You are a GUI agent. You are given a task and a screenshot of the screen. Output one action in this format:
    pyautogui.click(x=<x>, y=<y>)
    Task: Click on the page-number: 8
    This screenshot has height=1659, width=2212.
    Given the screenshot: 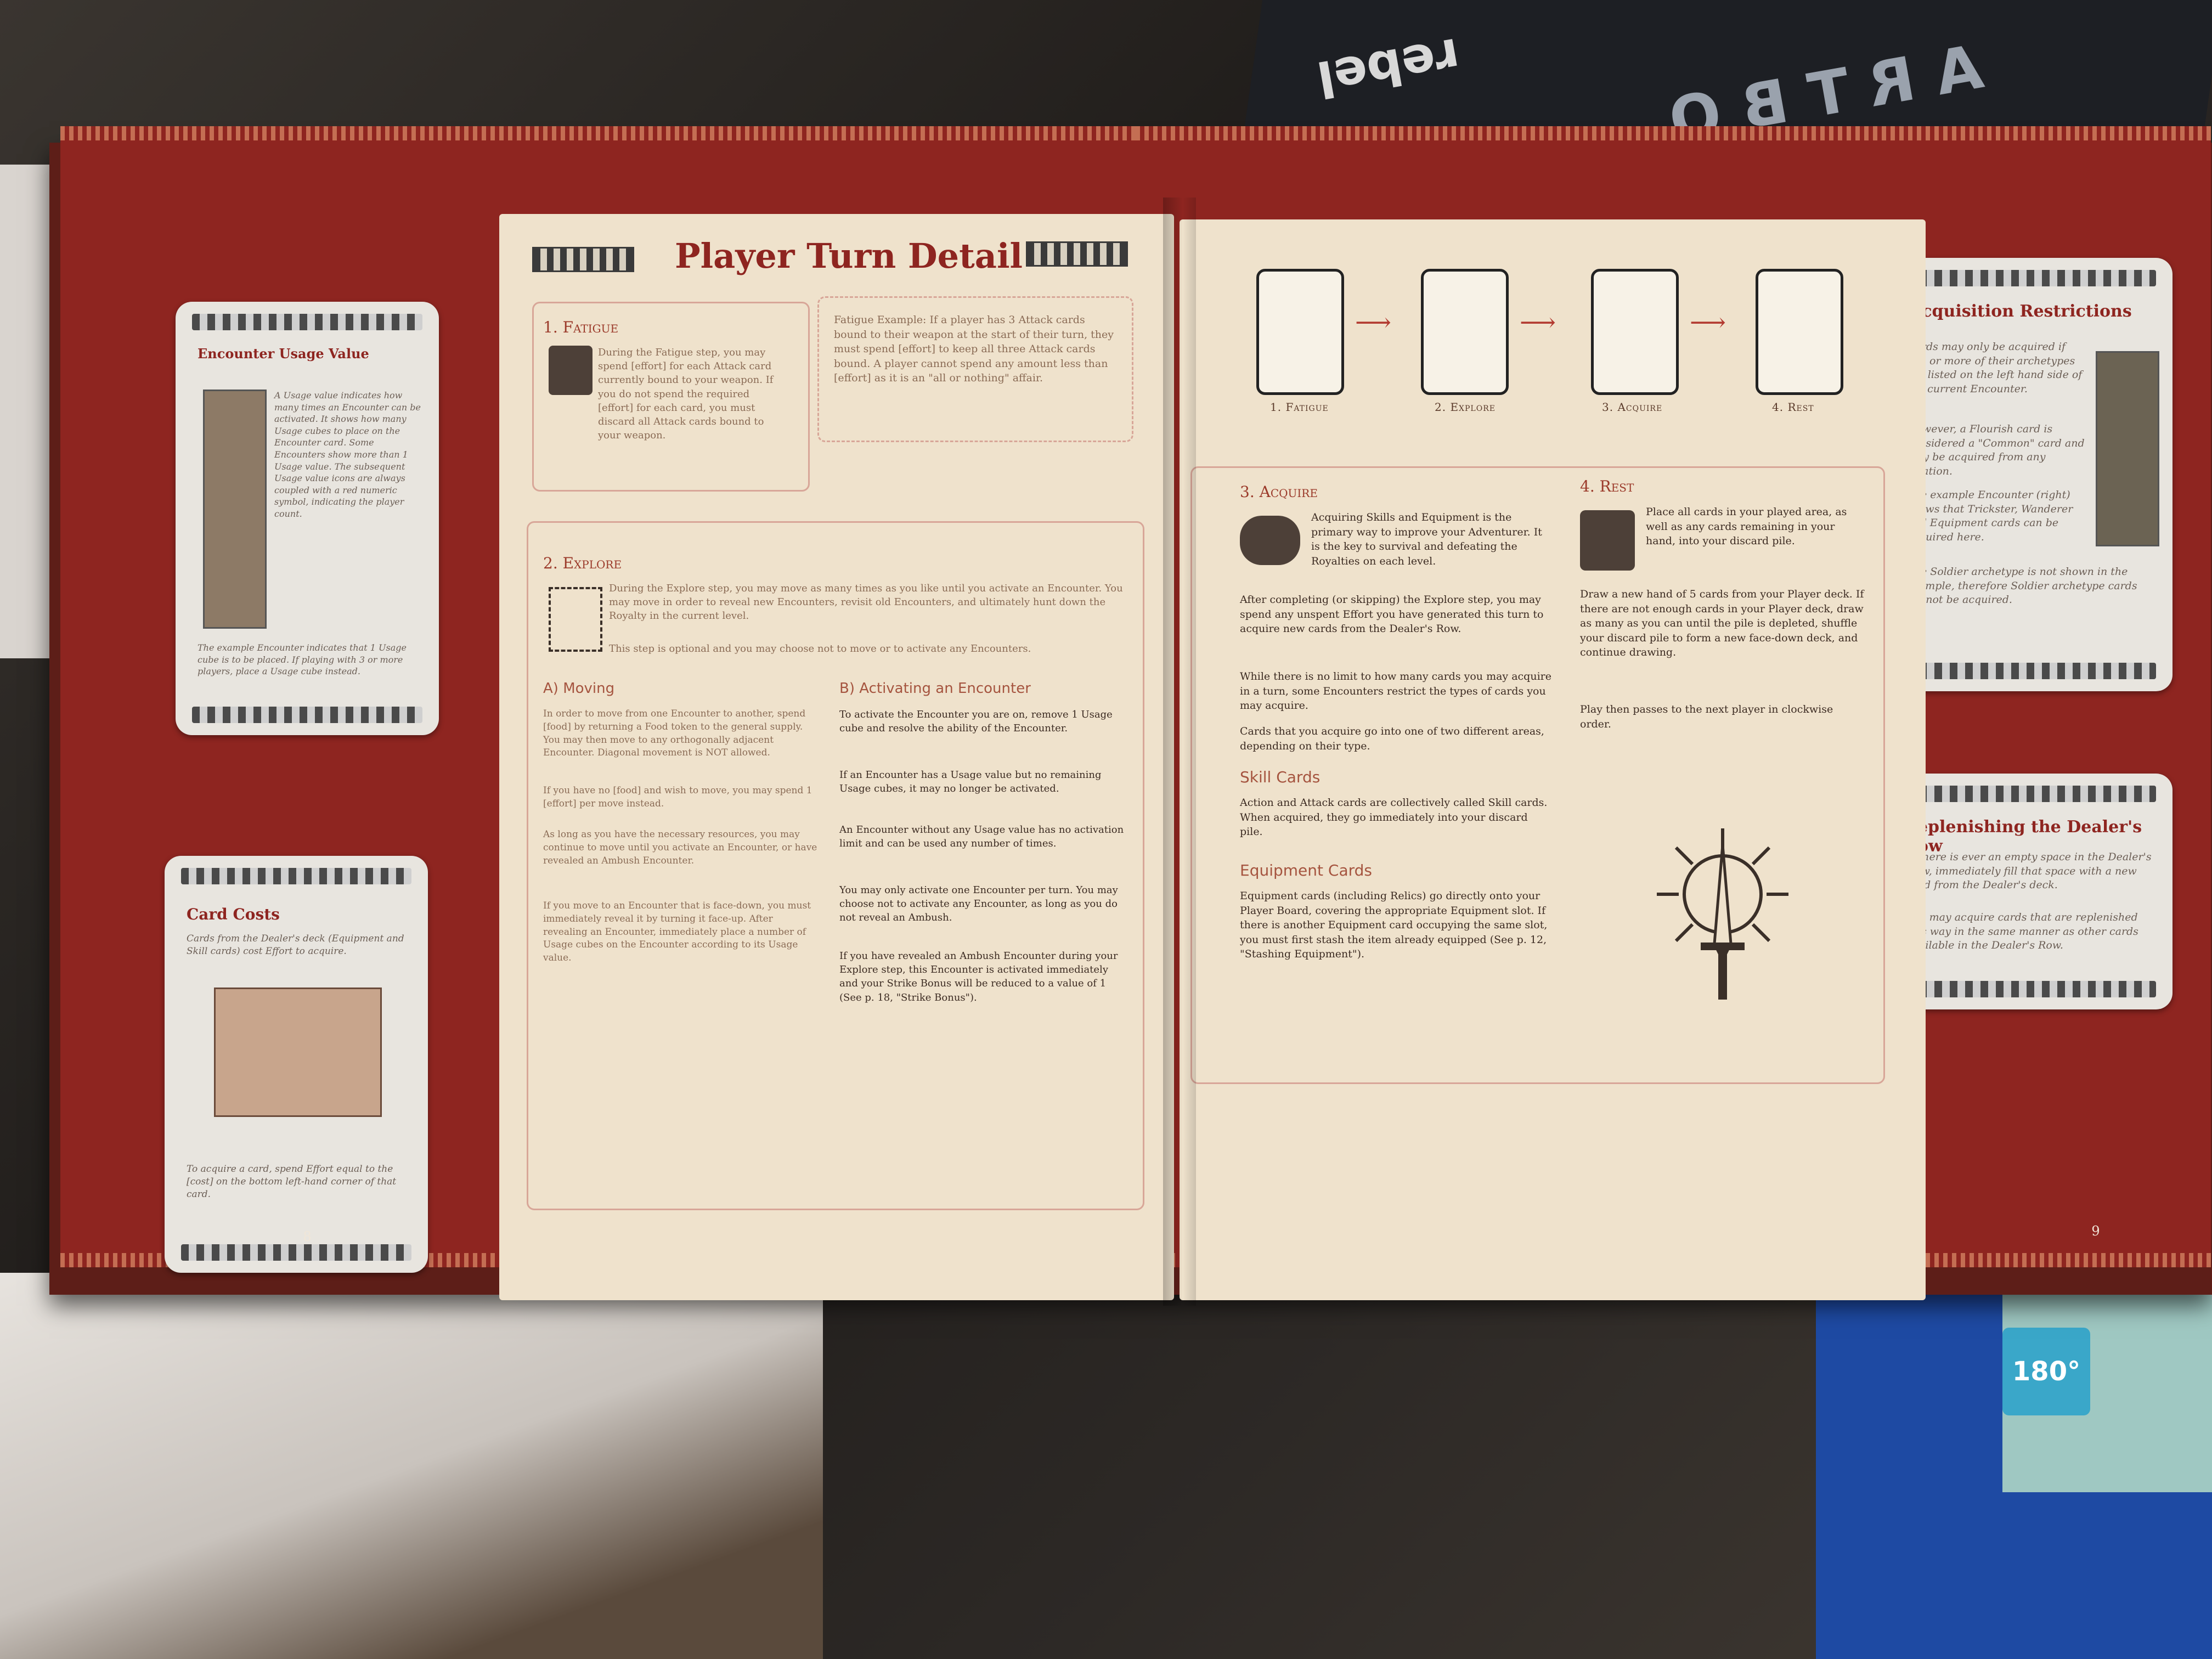 What is the action you would take?
    pyautogui.click(x=307, y=1236)
    